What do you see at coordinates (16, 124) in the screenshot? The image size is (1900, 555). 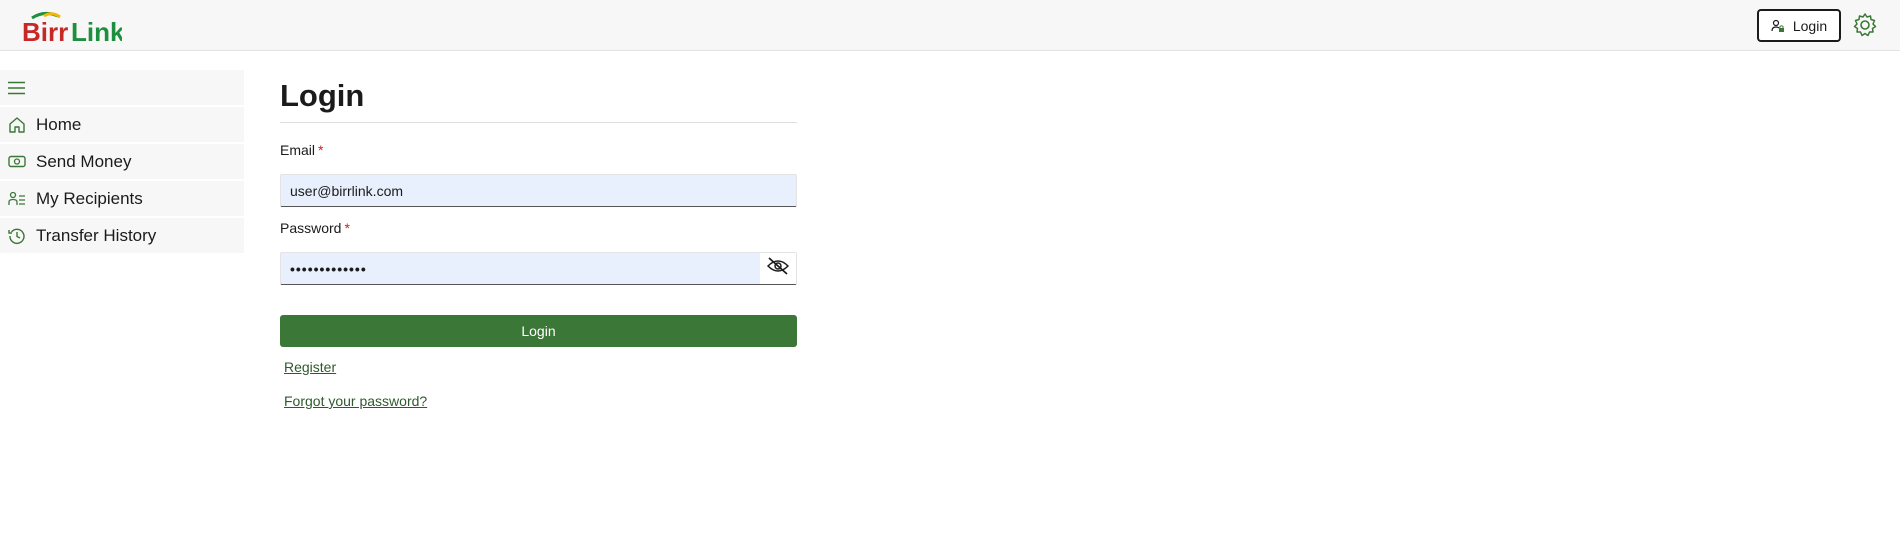 I see `home-icon` at bounding box center [16, 124].